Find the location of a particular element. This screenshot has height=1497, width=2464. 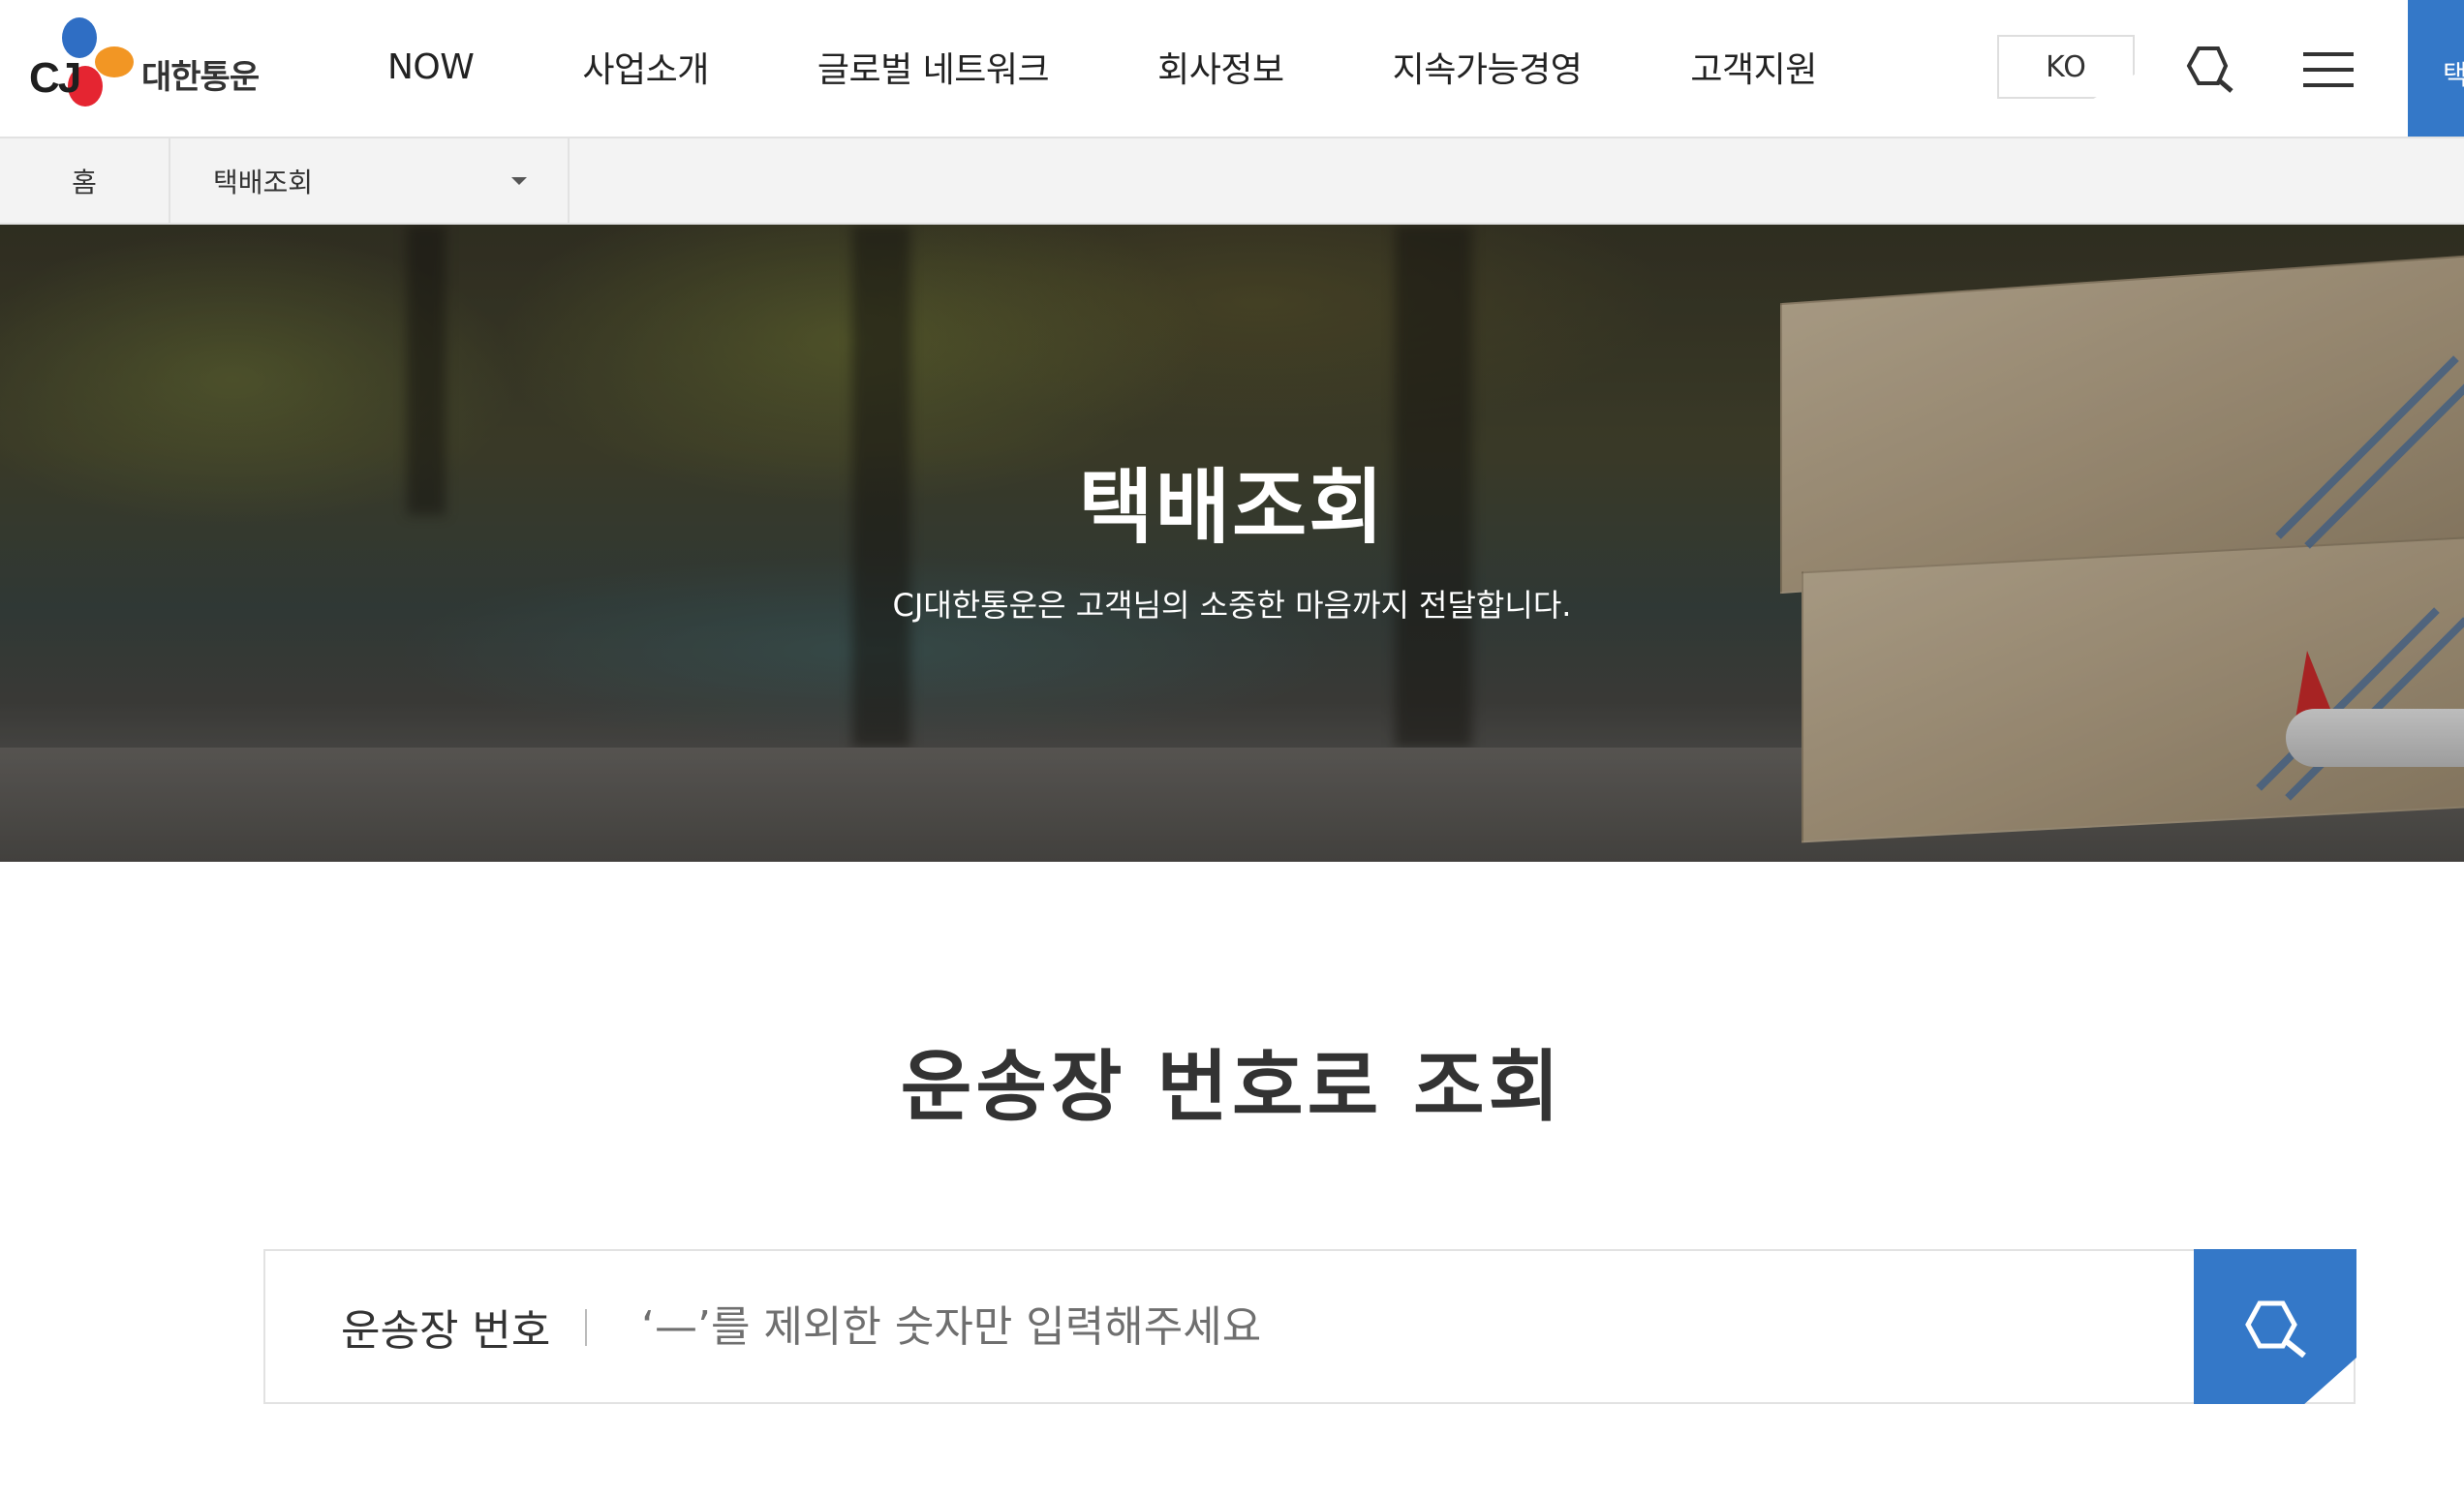

cj-logo: CJ 대한통운 is located at coordinates (145, 66).